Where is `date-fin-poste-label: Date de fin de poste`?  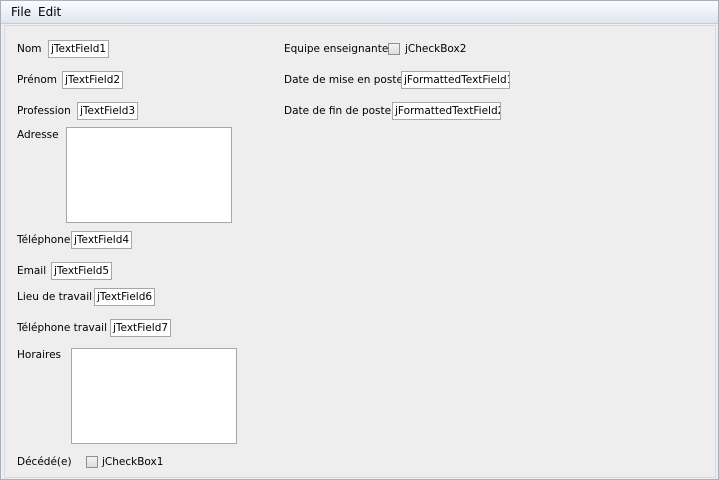 date-fin-poste-label: Date de fin de poste is located at coordinates (338, 111).